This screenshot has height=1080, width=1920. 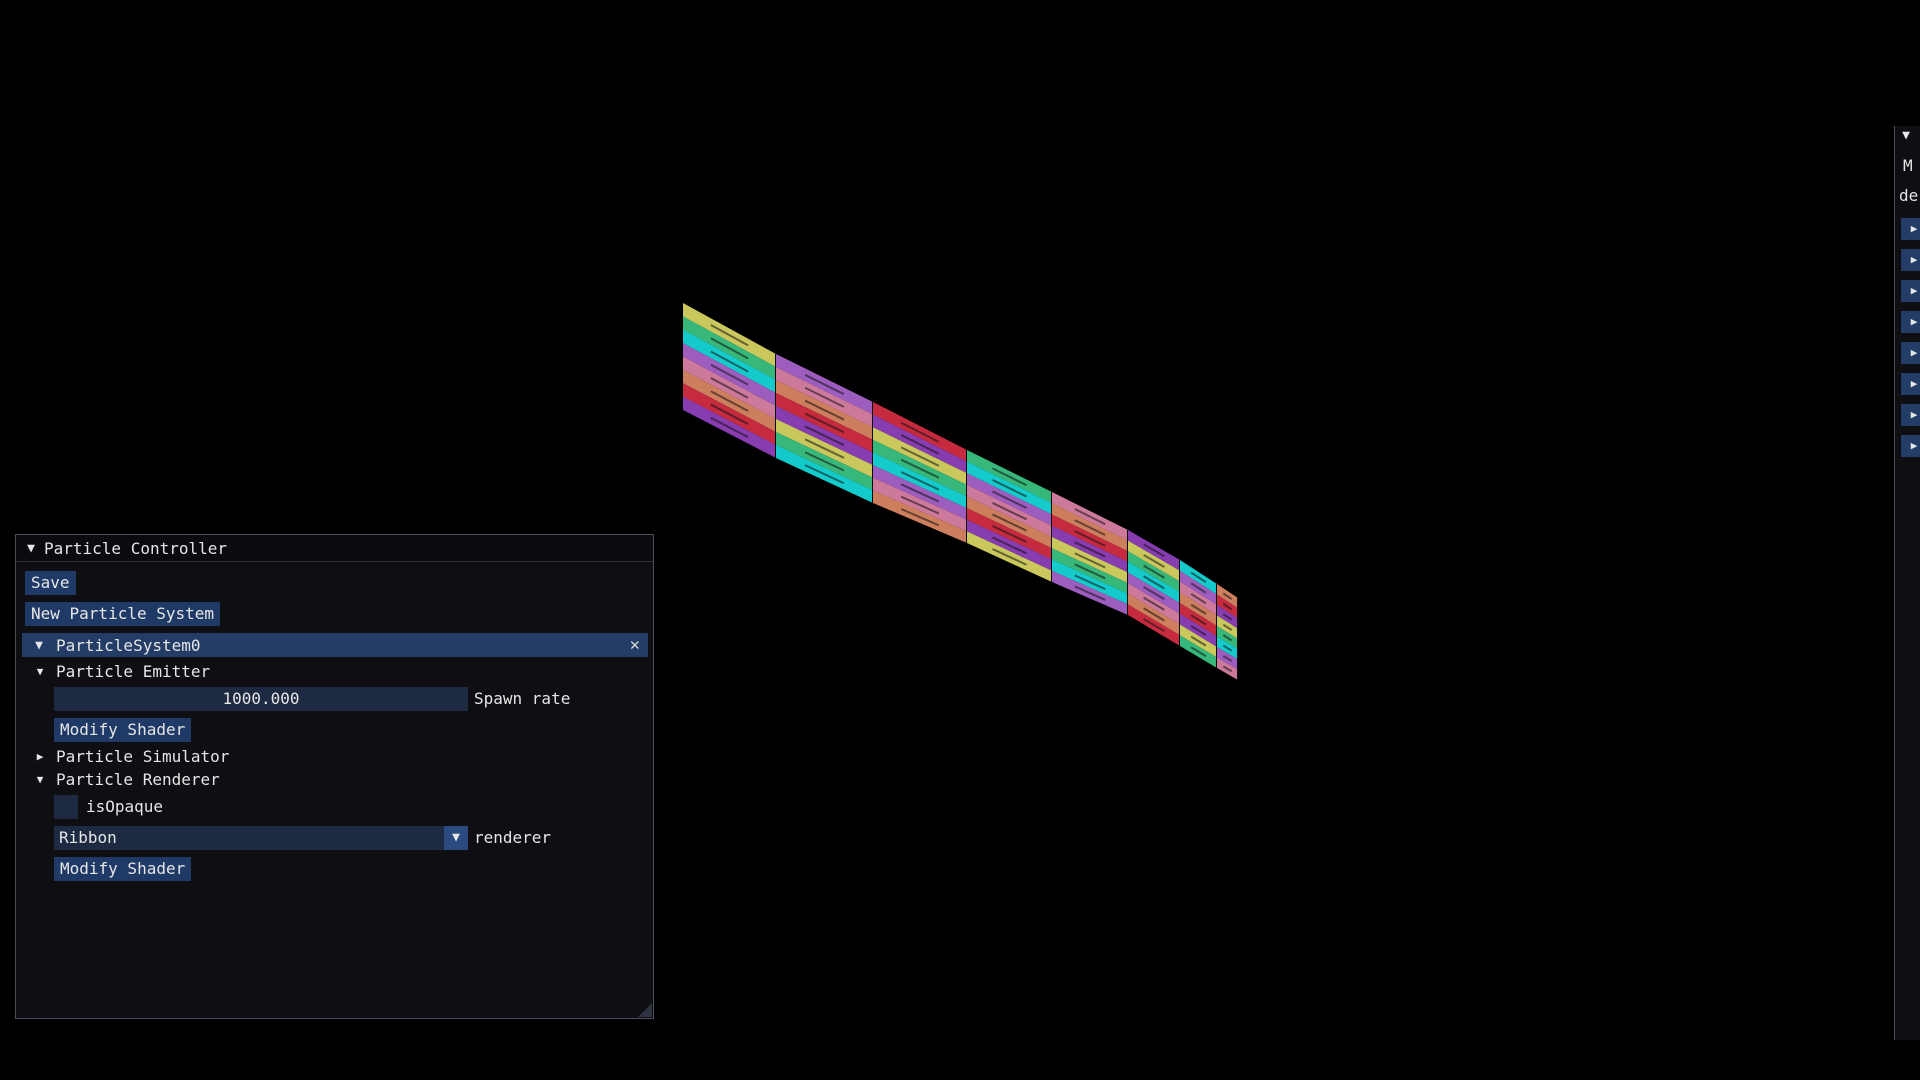 I want to click on renderer-select-value: Ribbon, so click(x=88, y=837).